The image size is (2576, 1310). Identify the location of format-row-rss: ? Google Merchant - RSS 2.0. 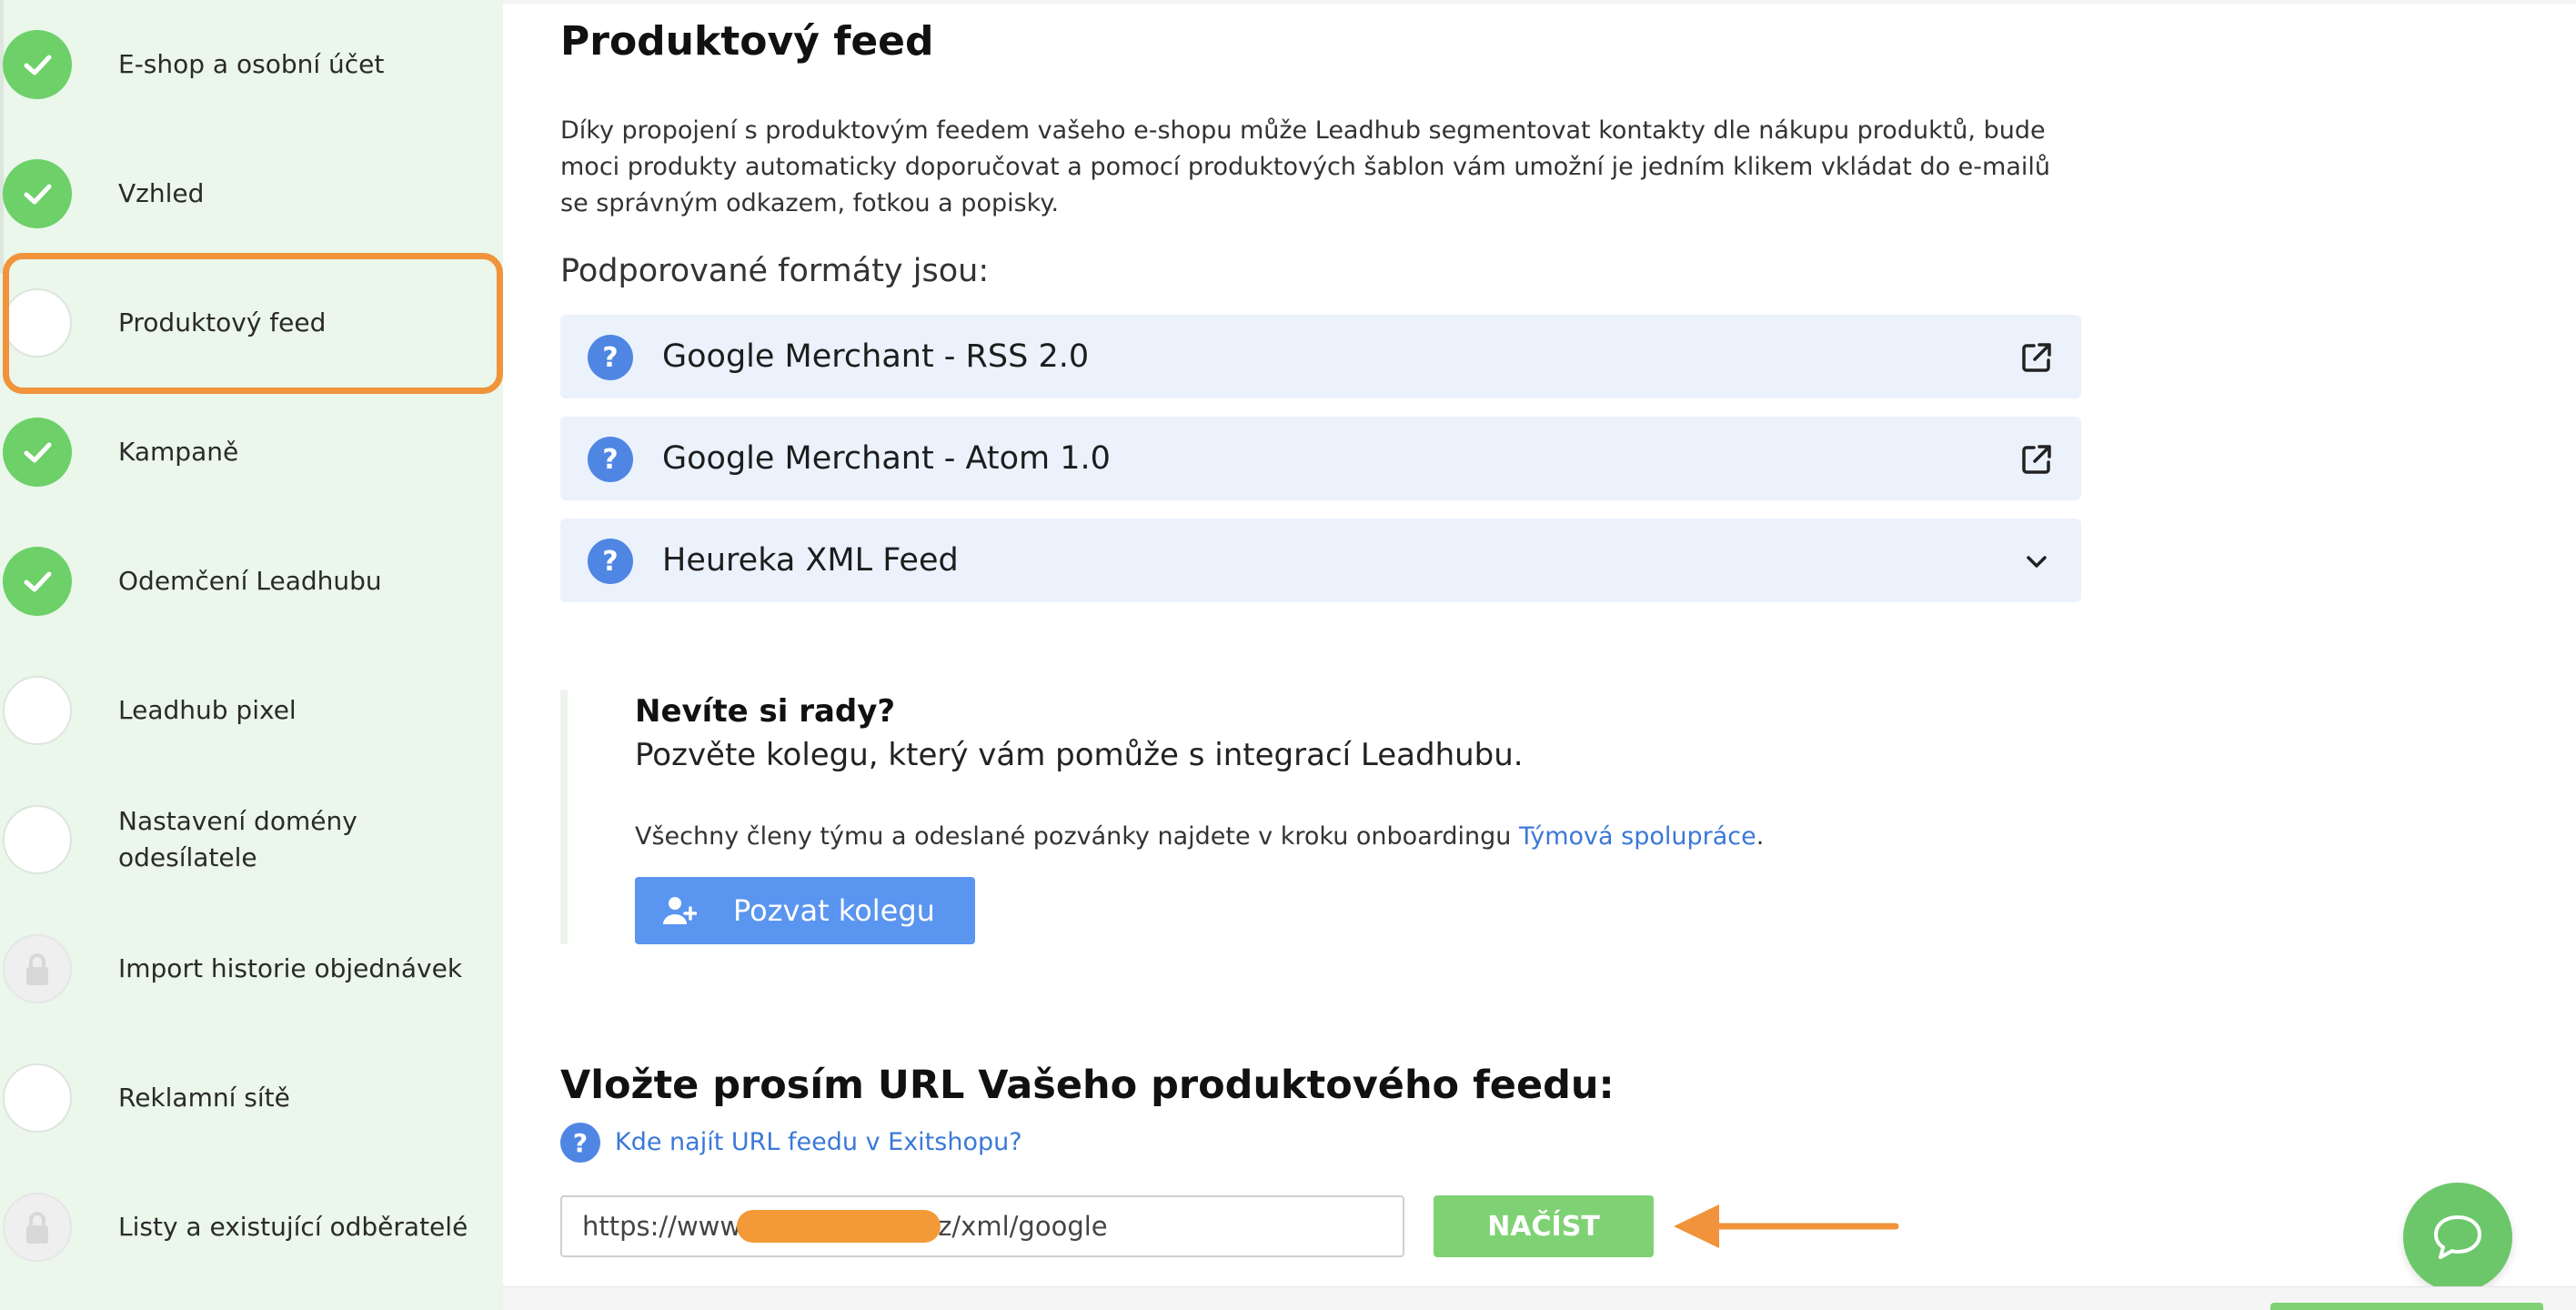
(1320, 356).